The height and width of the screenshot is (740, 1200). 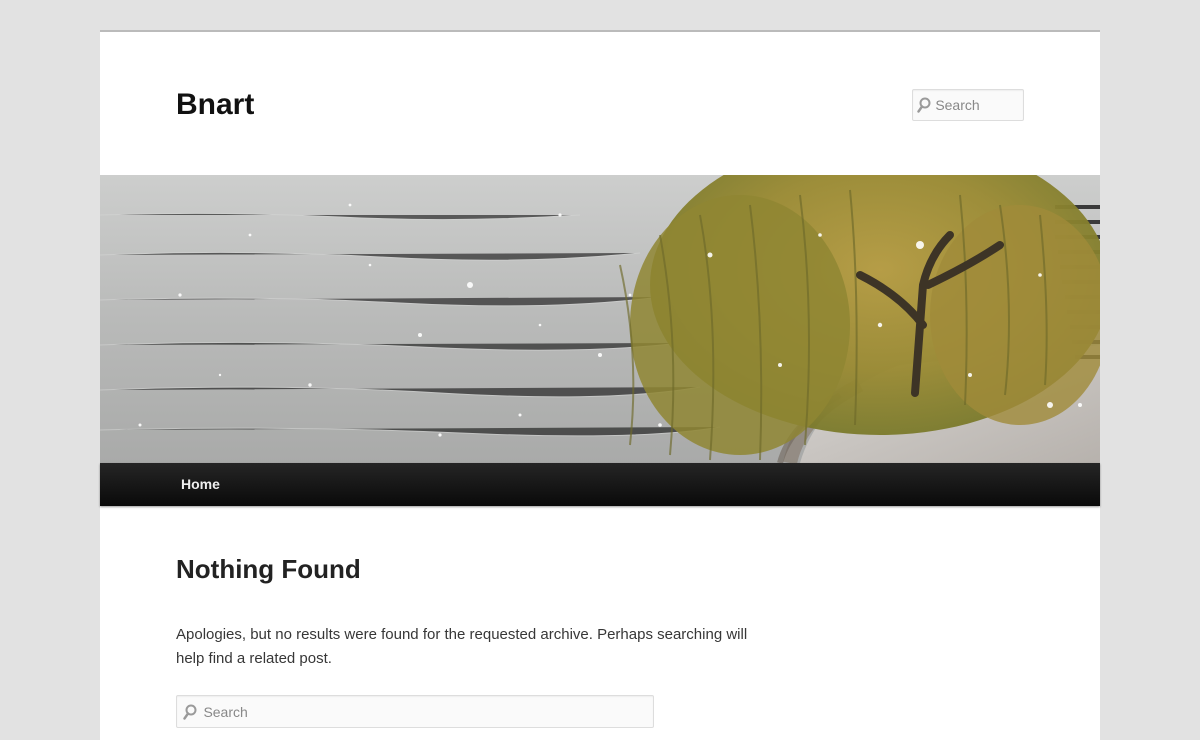 I want to click on content-search-field, so click(x=415, y=711).